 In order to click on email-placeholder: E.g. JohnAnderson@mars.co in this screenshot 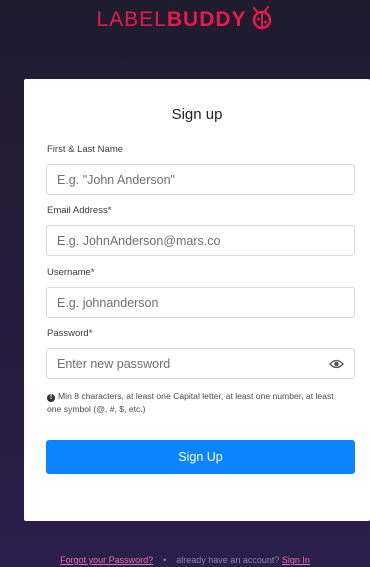, I will do `click(139, 240)`.